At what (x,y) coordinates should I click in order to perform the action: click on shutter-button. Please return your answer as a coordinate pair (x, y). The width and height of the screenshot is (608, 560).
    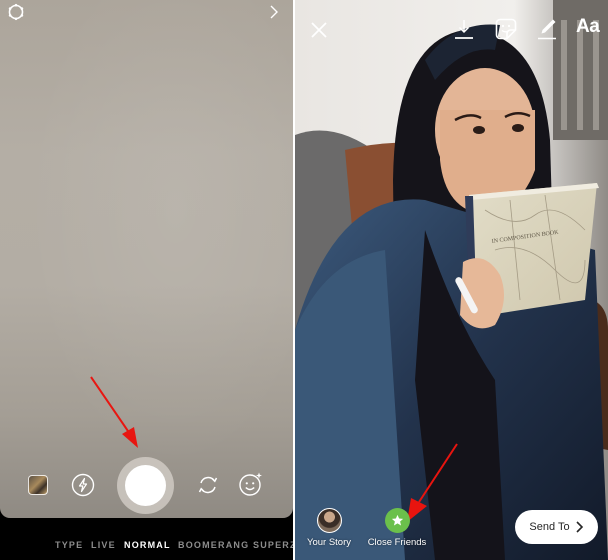
    Looking at the image, I should click on (145, 485).